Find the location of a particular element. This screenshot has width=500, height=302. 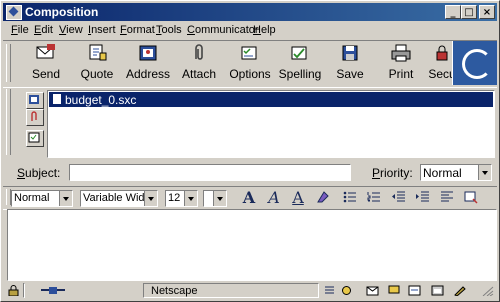

insert-object-button is located at coordinates (471, 198).